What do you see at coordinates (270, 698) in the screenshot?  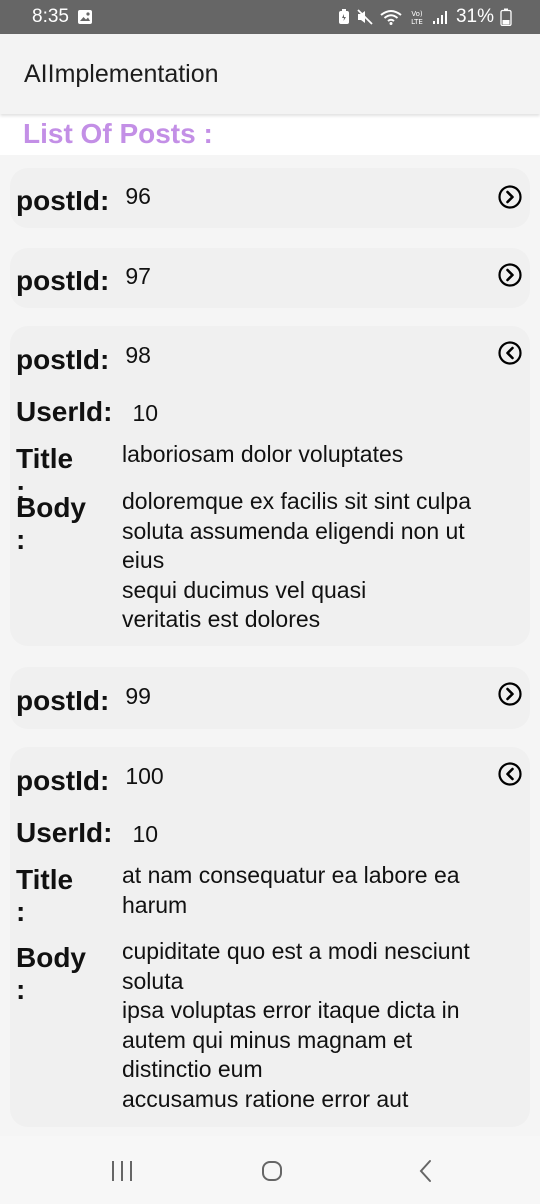 I see `post-card: postId: 99` at bounding box center [270, 698].